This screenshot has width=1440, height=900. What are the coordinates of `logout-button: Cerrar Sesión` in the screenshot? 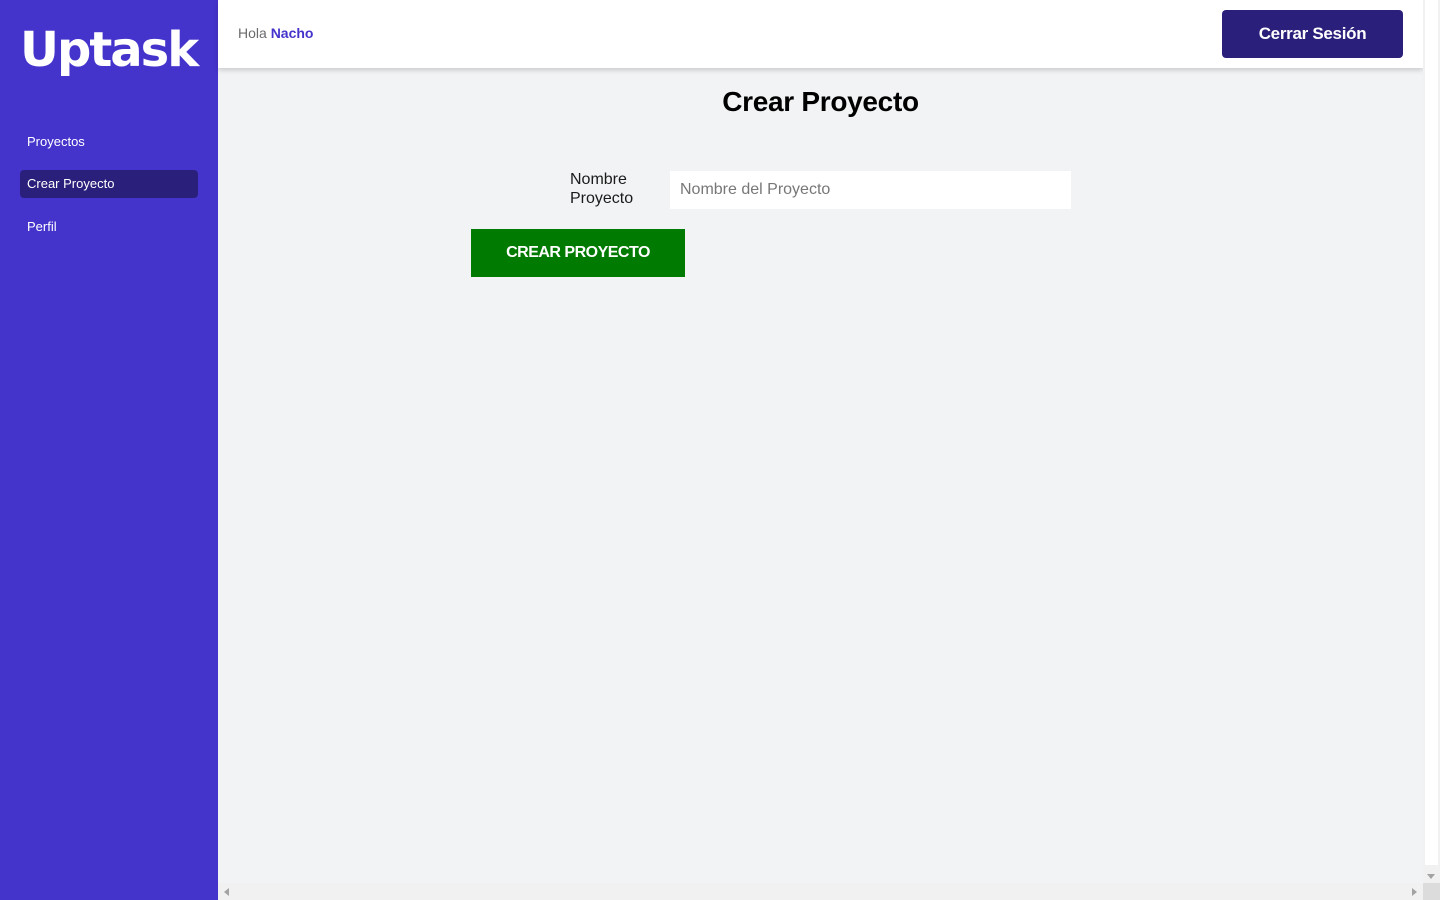 It's located at (1312, 34).